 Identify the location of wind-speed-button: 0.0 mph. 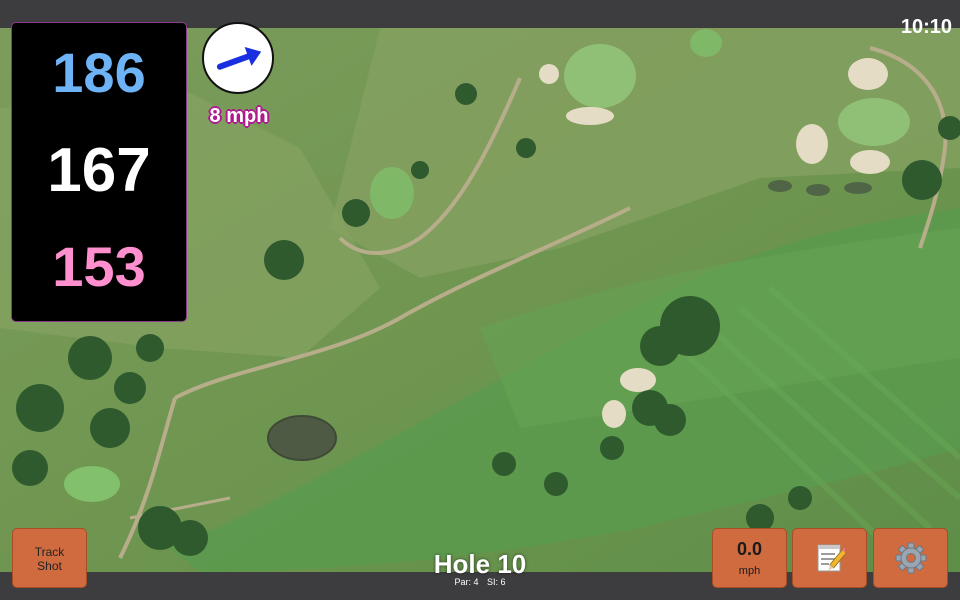
(749, 558).